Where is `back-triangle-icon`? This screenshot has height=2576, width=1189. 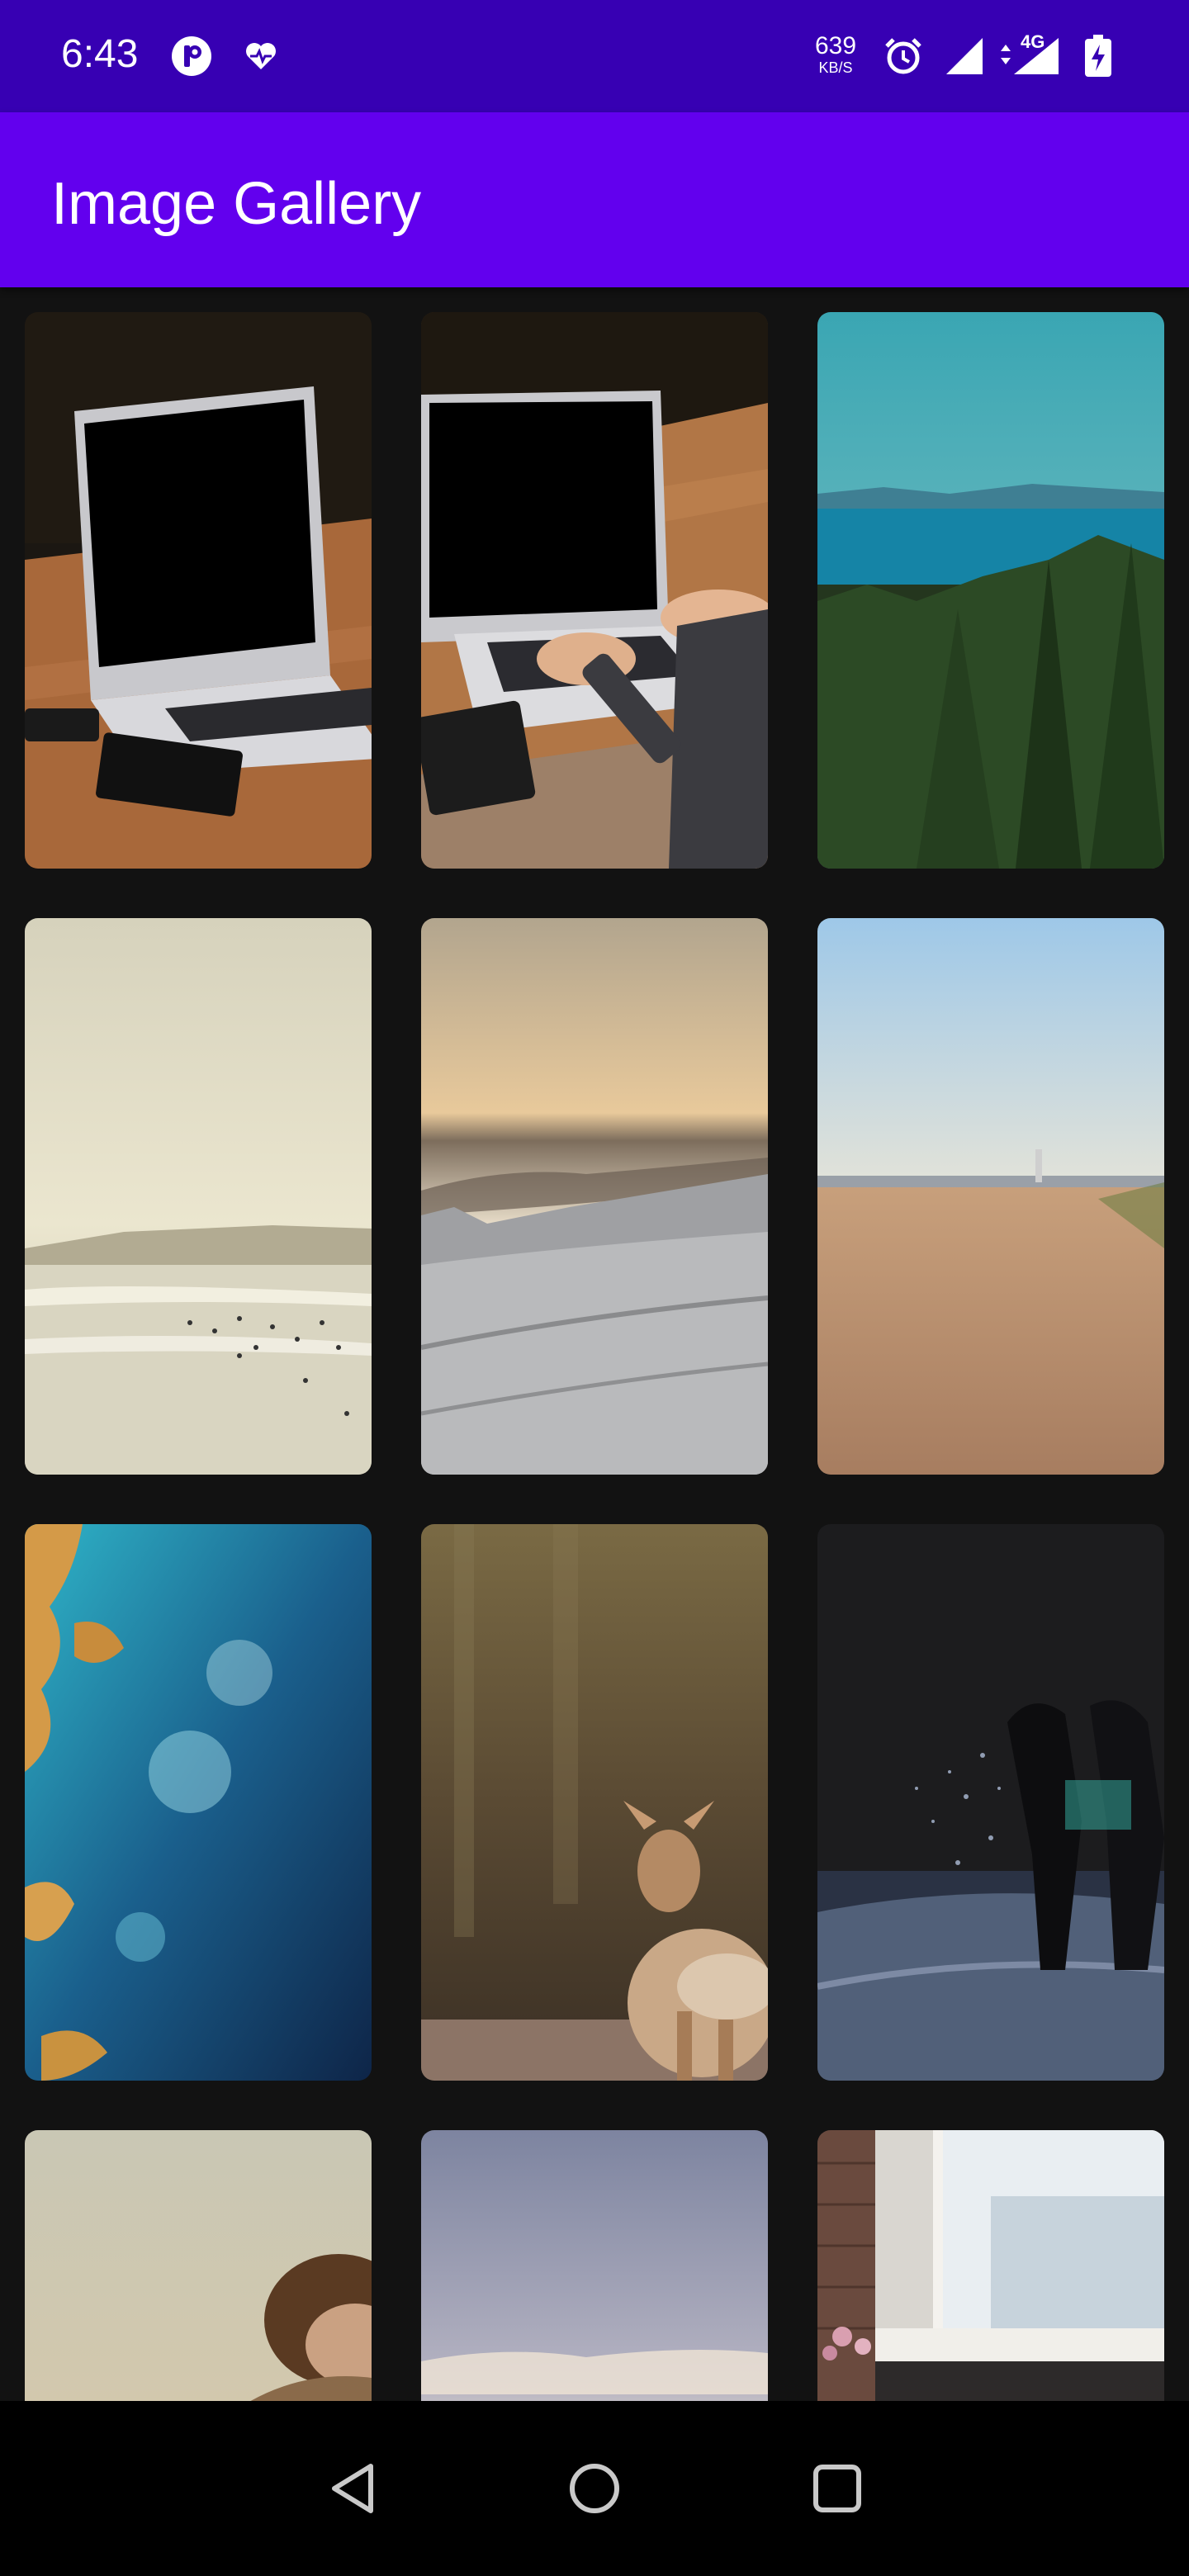
back-triangle-icon is located at coordinates (352, 2488).